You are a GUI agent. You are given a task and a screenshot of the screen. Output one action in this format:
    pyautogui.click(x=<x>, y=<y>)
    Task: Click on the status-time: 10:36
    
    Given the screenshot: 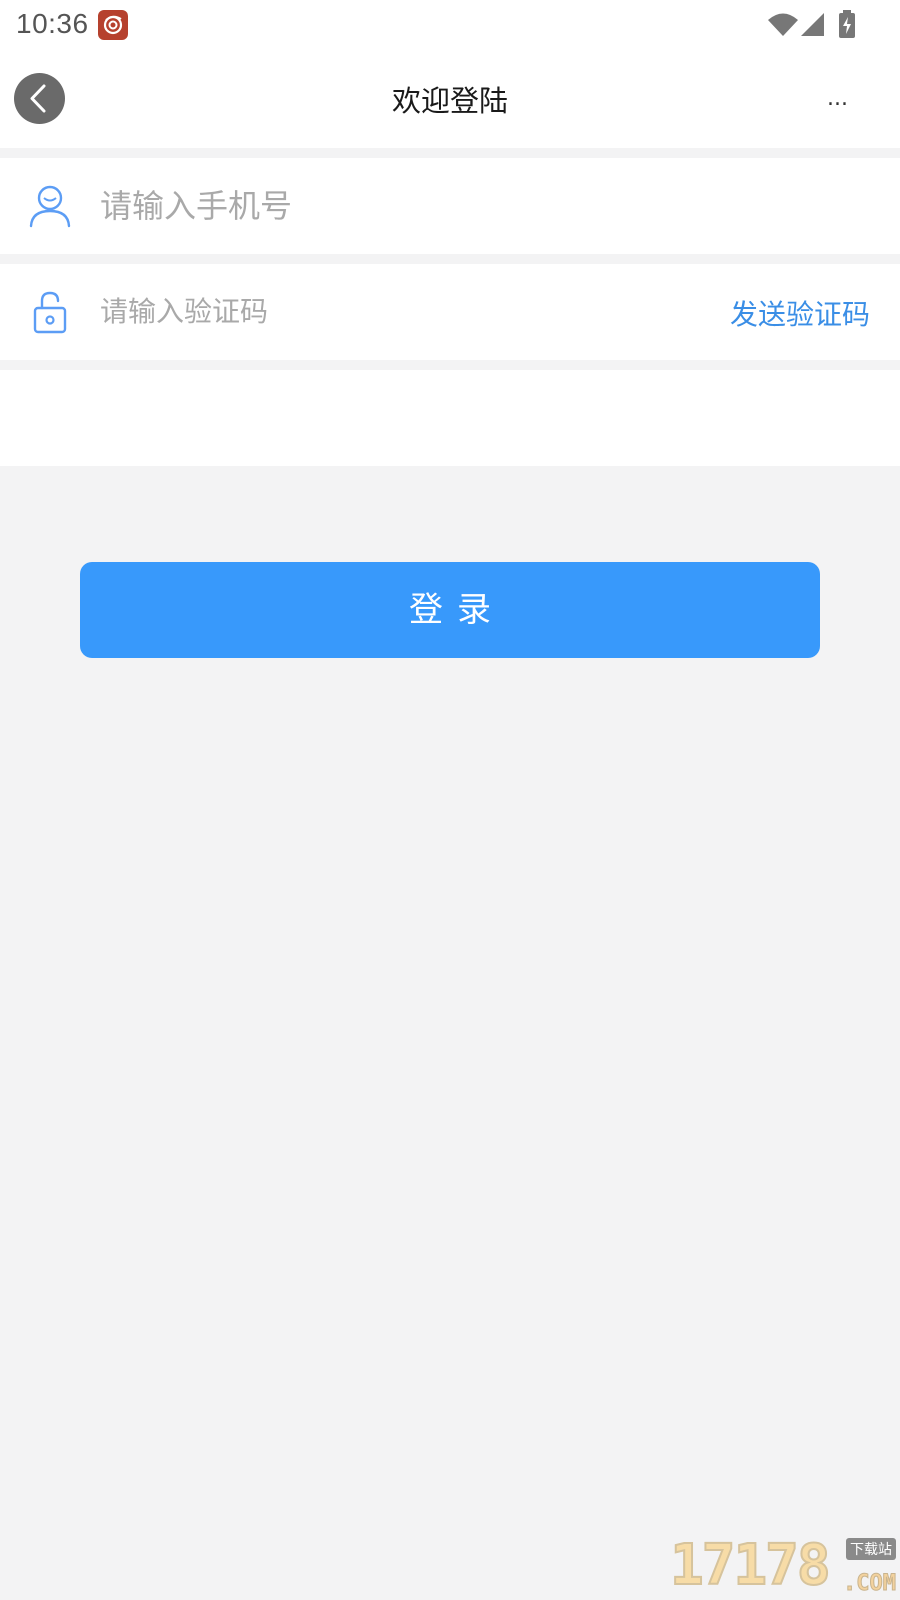 What is the action you would take?
    pyautogui.click(x=52, y=23)
    